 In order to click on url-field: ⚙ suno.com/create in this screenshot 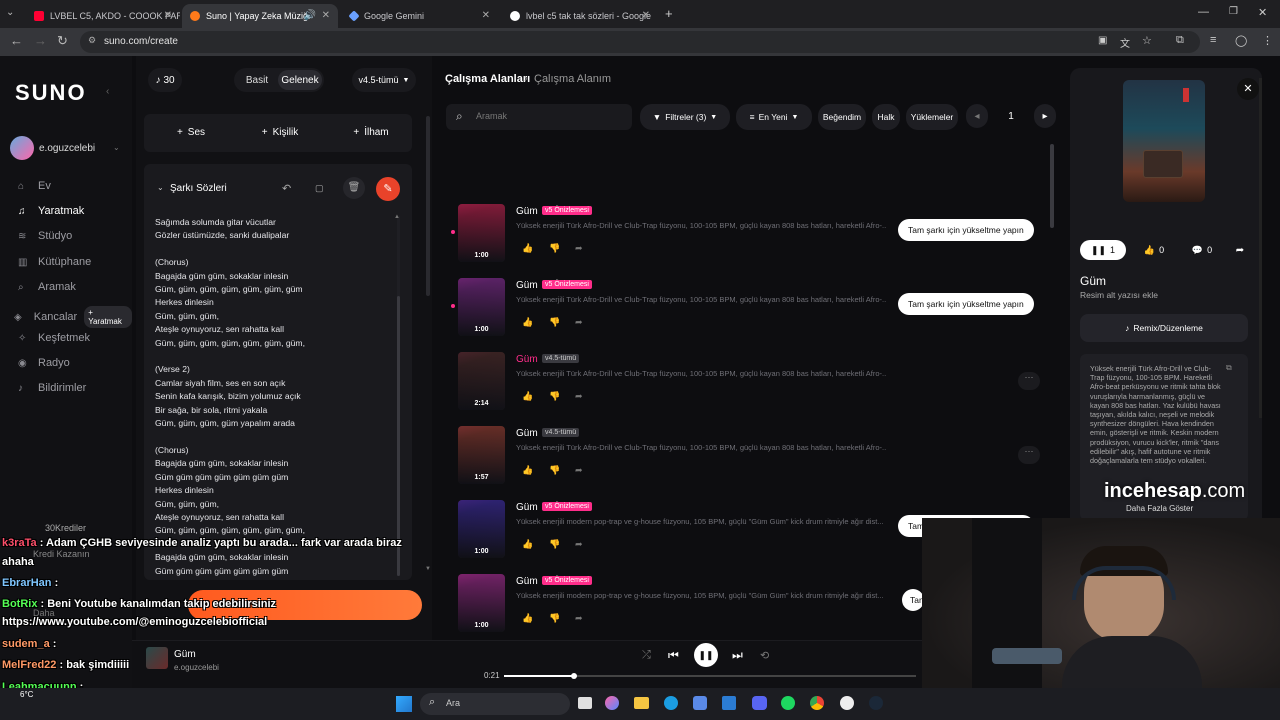, I will do `click(640, 42)`.